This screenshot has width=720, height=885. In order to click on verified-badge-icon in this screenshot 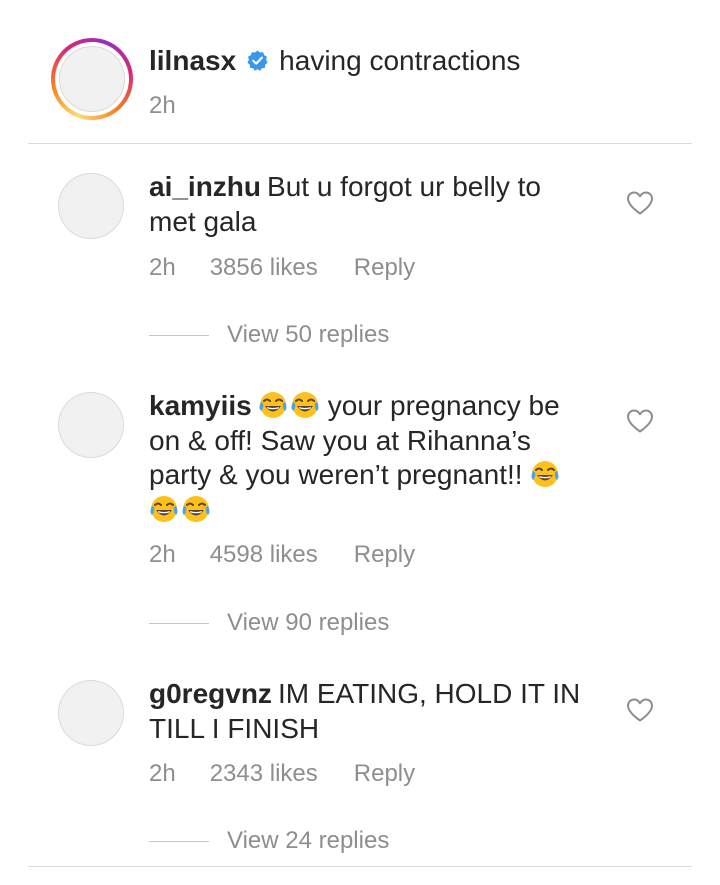, I will do `click(257, 60)`.